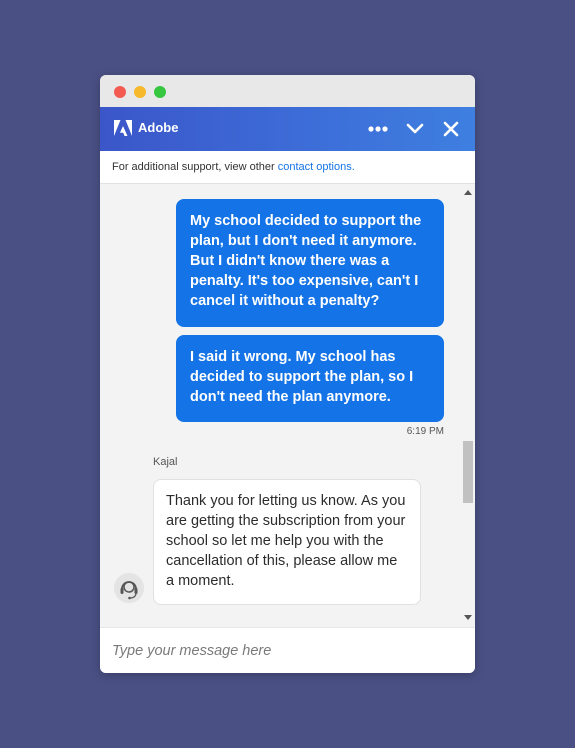 This screenshot has height=748, width=575. What do you see at coordinates (160, 92) in the screenshot?
I see `window-zoom-button` at bounding box center [160, 92].